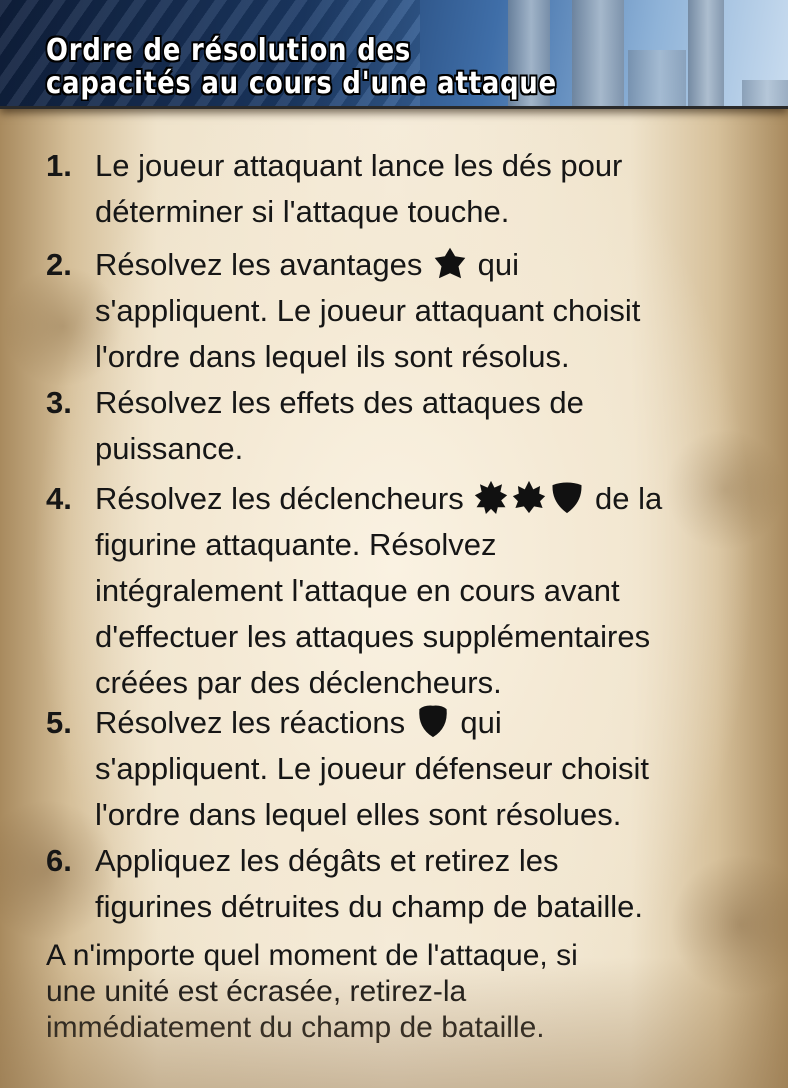 The image size is (788, 1088). Describe the element at coordinates (433, 721) in the screenshot. I see `reaction-shield-icon` at that location.